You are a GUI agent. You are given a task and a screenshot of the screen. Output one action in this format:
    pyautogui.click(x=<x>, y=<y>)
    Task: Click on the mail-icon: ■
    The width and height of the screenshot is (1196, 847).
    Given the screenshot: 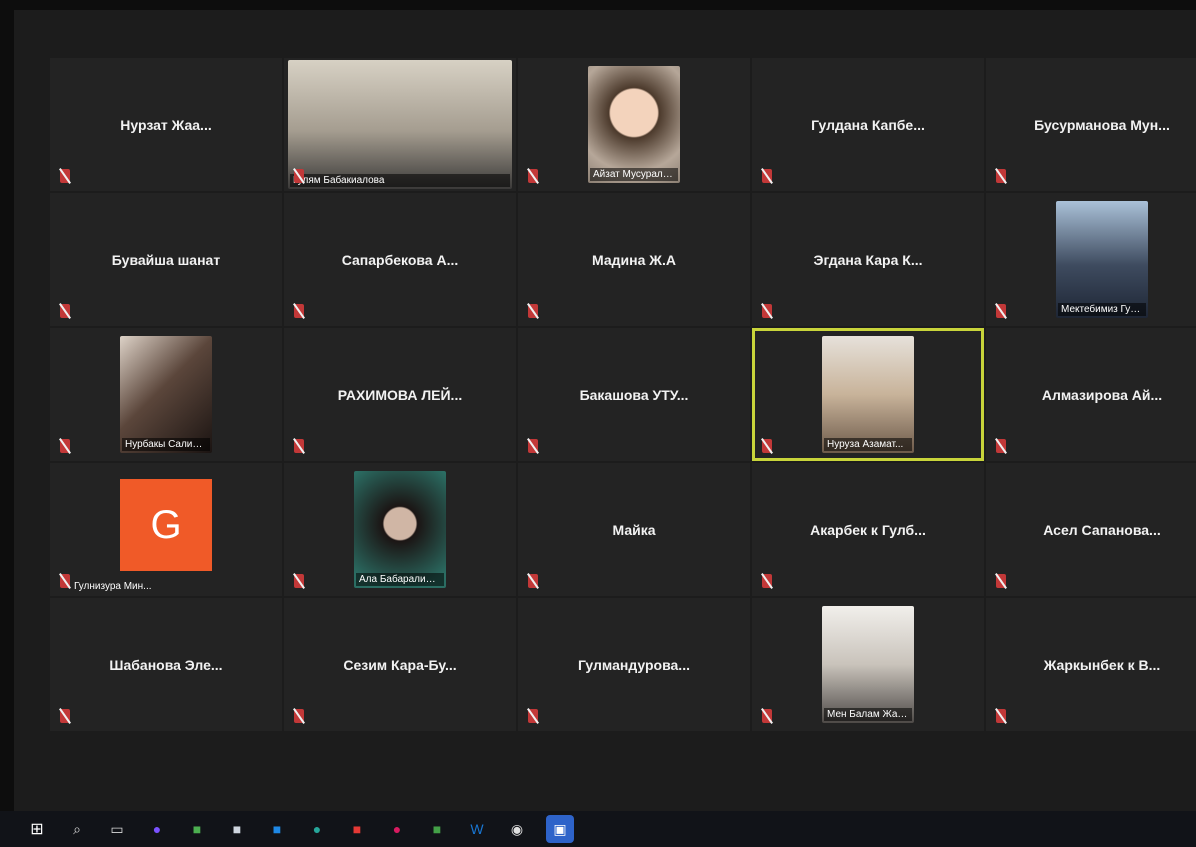 What is the action you would take?
    pyautogui.click(x=277, y=829)
    